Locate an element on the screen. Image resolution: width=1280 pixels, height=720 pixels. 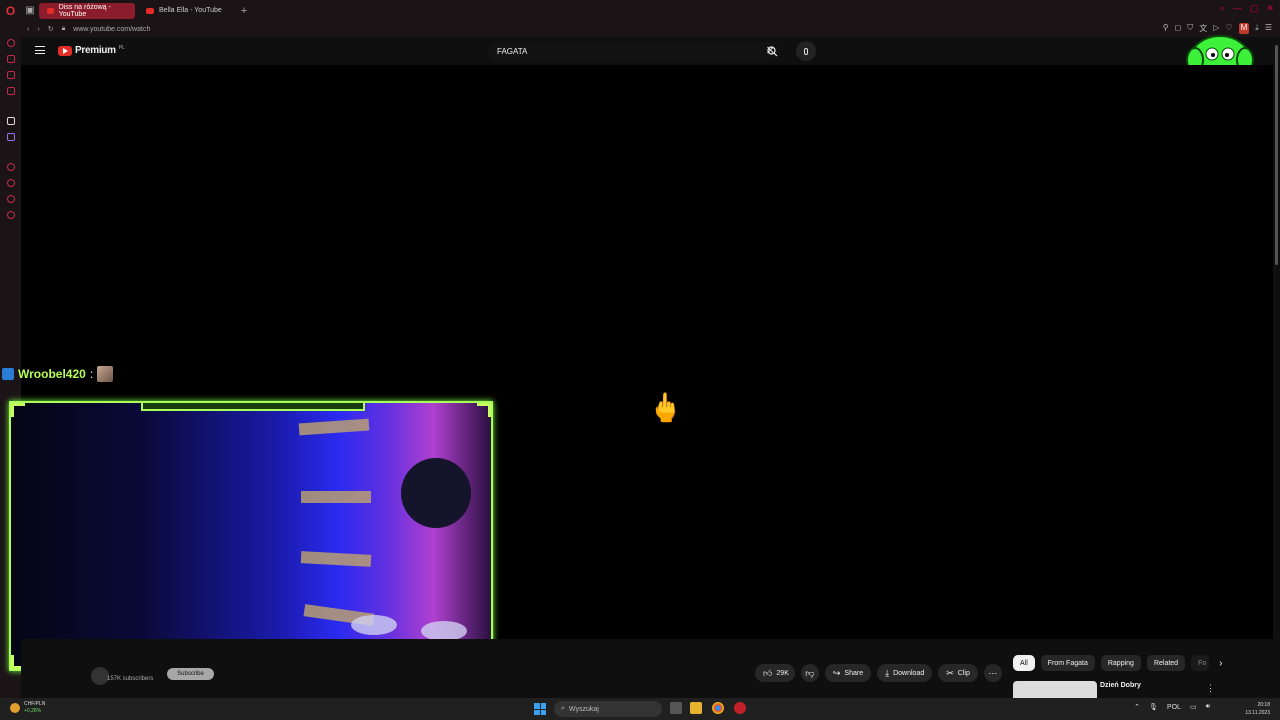
voice-search-button is located at coordinates (806, 51).